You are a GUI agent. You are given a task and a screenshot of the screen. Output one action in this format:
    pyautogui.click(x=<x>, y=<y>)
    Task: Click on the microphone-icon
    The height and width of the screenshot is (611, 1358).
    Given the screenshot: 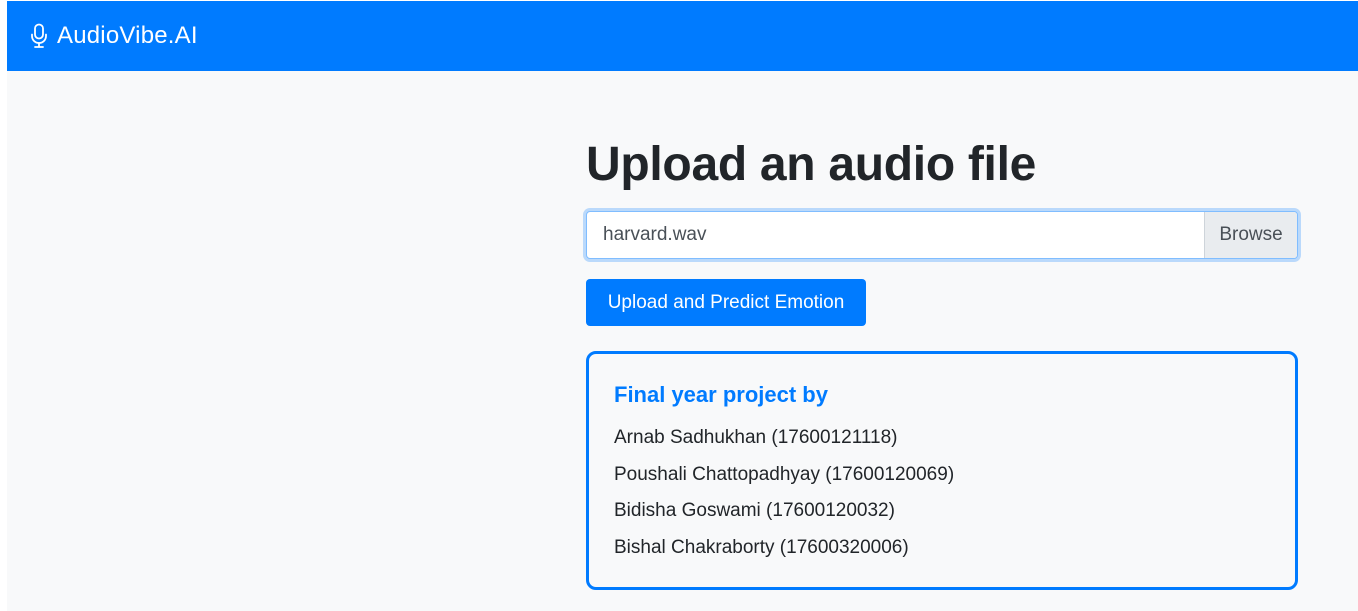 What is the action you would take?
    pyautogui.click(x=39, y=36)
    